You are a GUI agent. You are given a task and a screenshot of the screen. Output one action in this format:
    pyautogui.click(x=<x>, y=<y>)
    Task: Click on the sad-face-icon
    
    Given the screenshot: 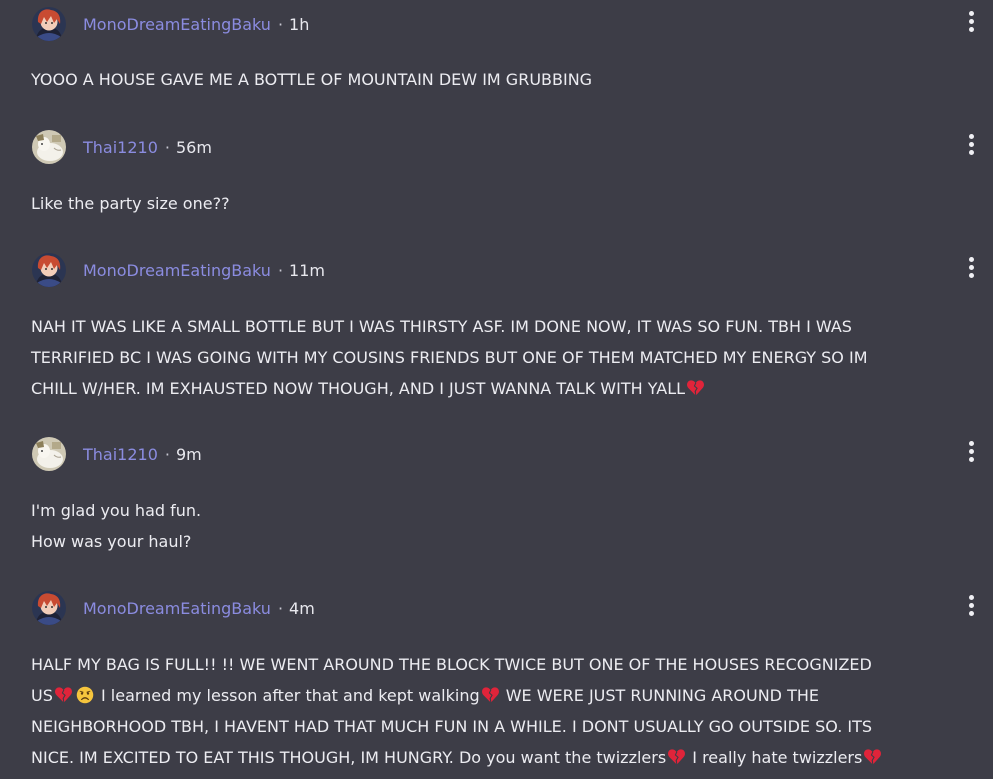 What is the action you would take?
    pyautogui.click(x=85, y=695)
    